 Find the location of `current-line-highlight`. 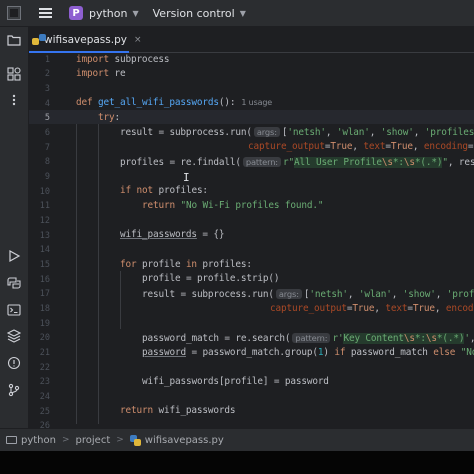

current-line-highlight is located at coordinates (251, 117).